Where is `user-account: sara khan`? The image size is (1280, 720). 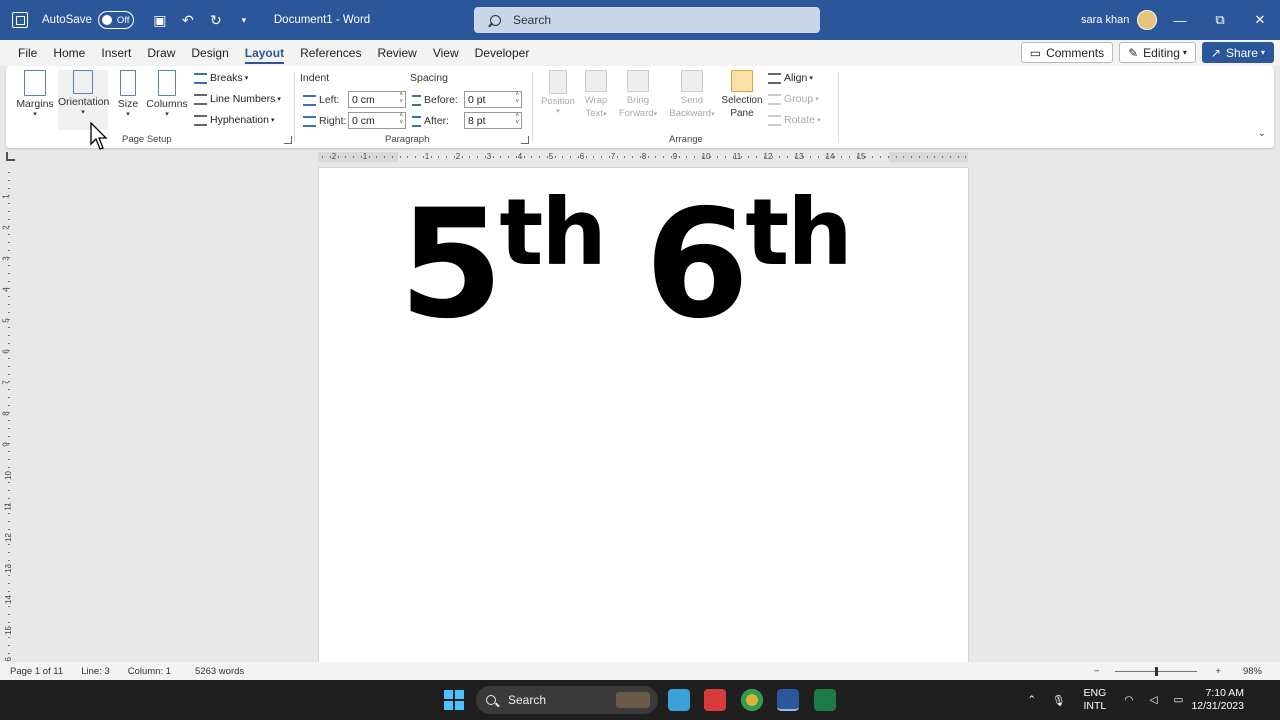
user-account: sara khan is located at coordinates (1119, 20).